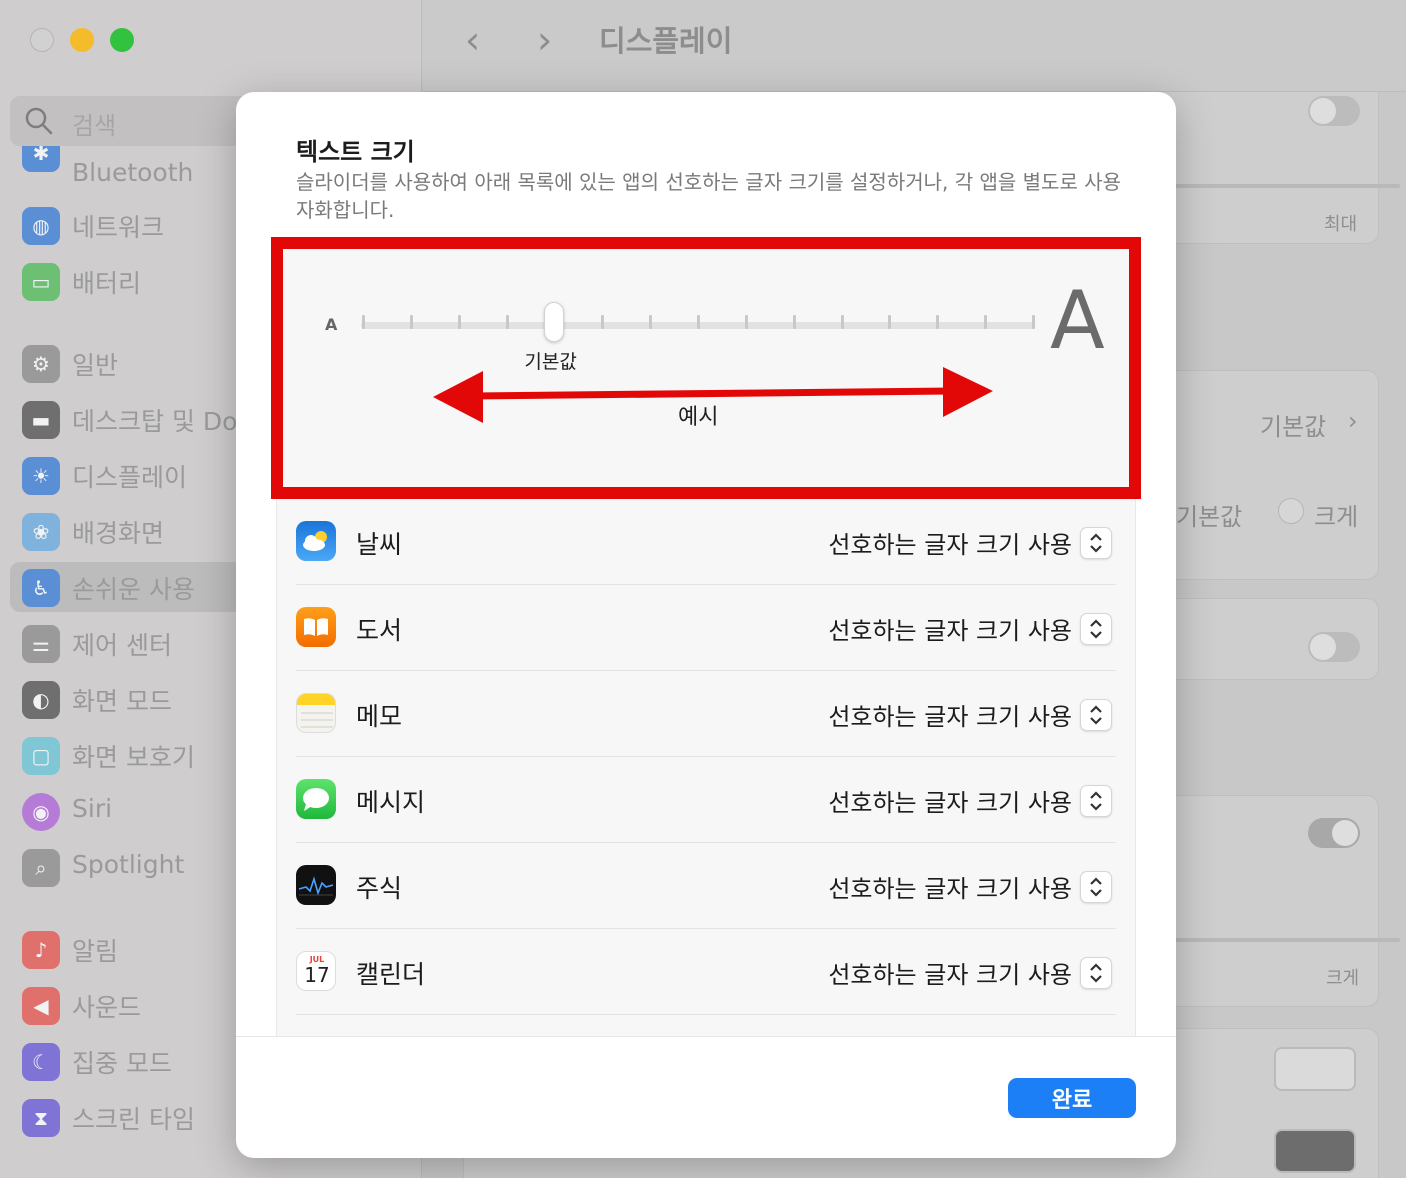  Describe the element at coordinates (914, 46) in the screenshot. I see `toolbar: ‹ › 디스플레이` at that location.